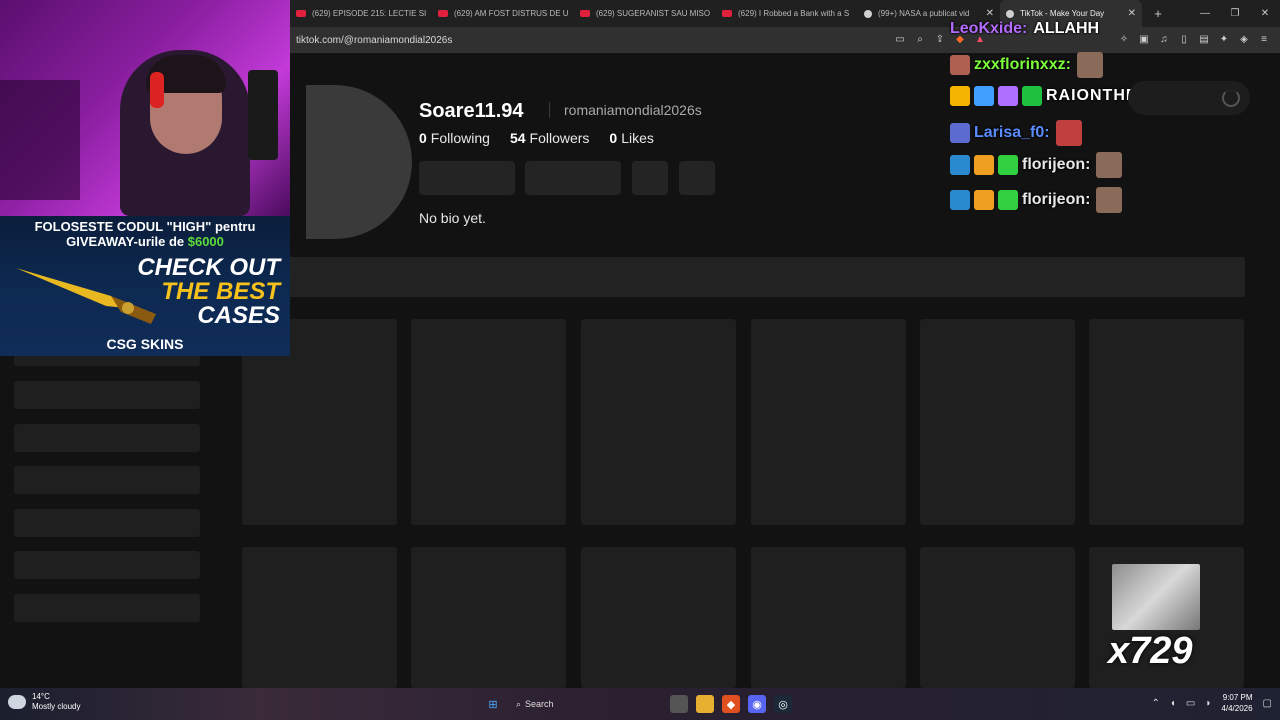 The width and height of the screenshot is (1280, 720). What do you see at coordinates (868, 13) in the screenshot?
I see `tiktok-icon` at bounding box center [868, 13].